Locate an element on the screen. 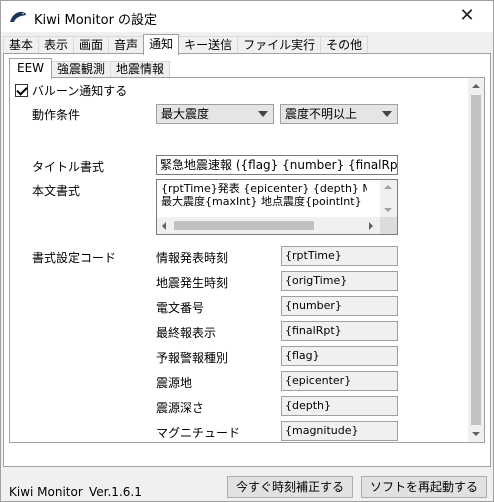 This screenshot has width=494, height=502. code-value-box: {magnitude} is located at coordinates (339, 431).